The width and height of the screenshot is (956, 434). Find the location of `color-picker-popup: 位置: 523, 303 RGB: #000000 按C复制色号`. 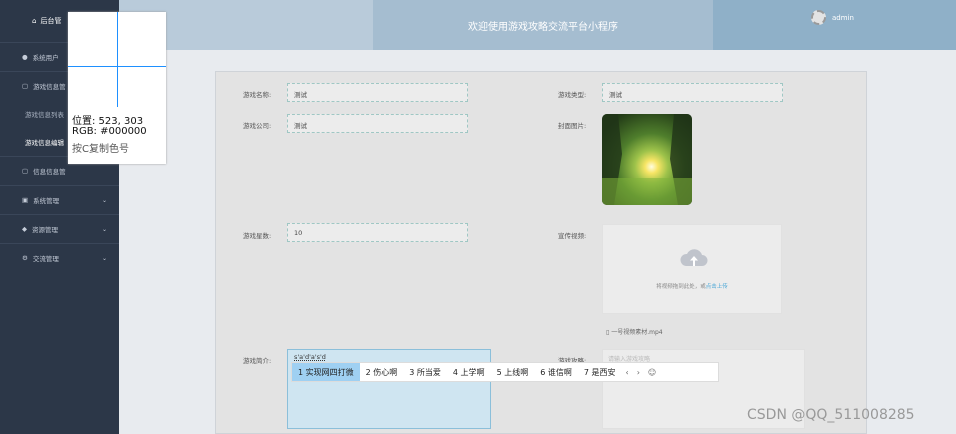

color-picker-popup: 位置: 523, 303 RGB: #000000 按C复制色号 is located at coordinates (117, 88).